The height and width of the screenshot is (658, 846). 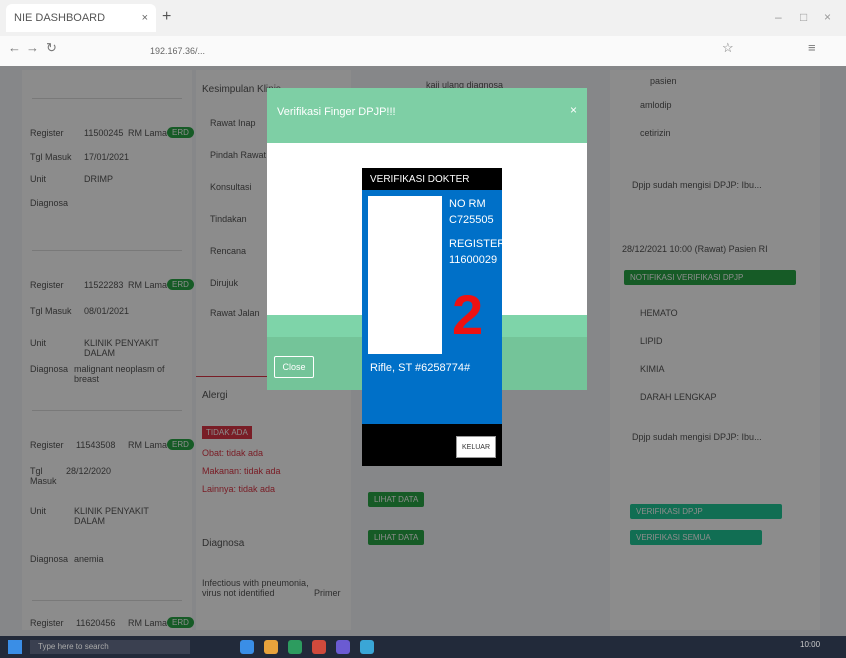 I want to click on keluar-button: KELUAR, so click(x=476, y=447).